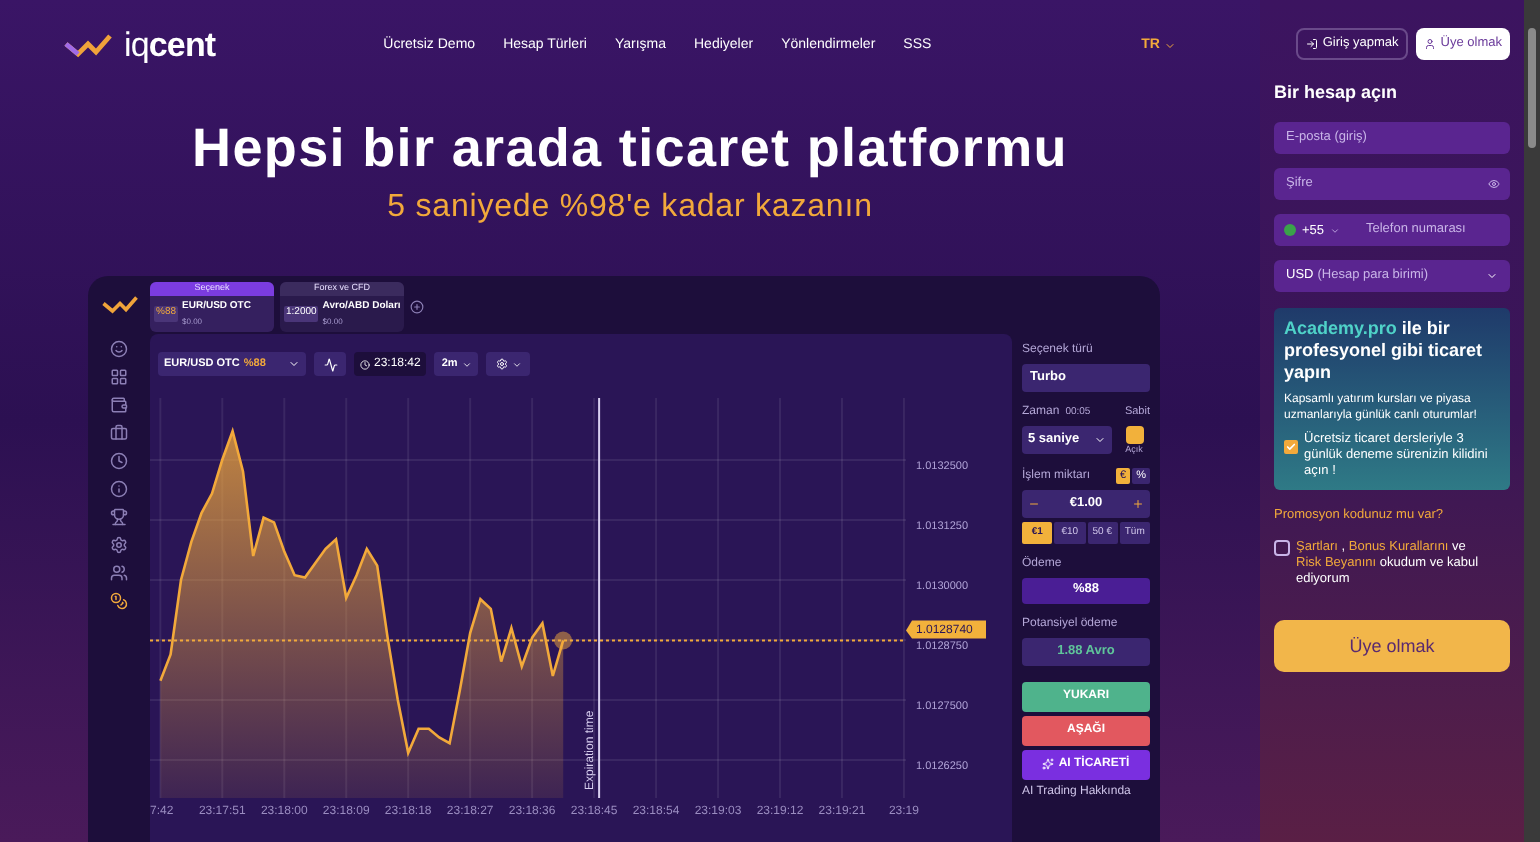 The height and width of the screenshot is (842, 1540). What do you see at coordinates (563, 640) in the screenshot?
I see `current-price-marker` at bounding box center [563, 640].